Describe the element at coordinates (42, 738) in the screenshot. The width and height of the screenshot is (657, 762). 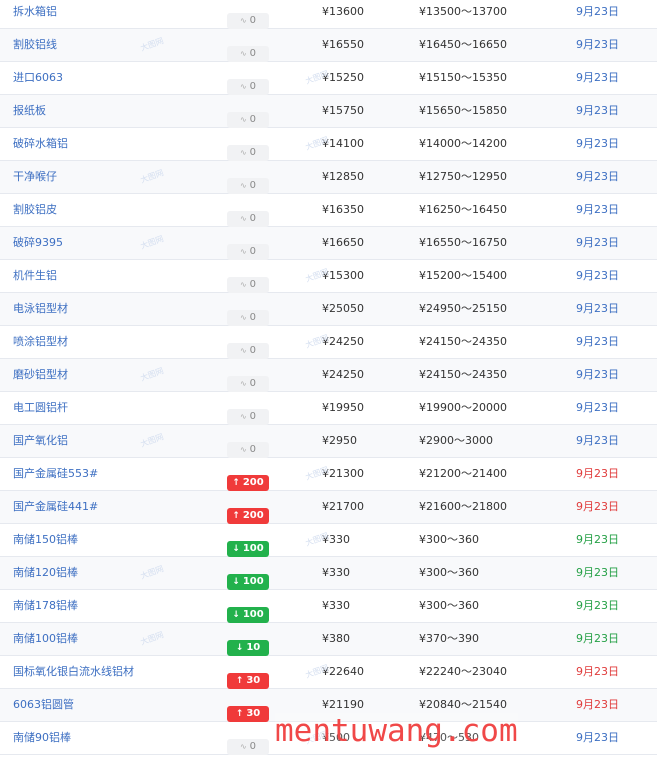
I see `product-name-link: 南储90铝棒` at that location.